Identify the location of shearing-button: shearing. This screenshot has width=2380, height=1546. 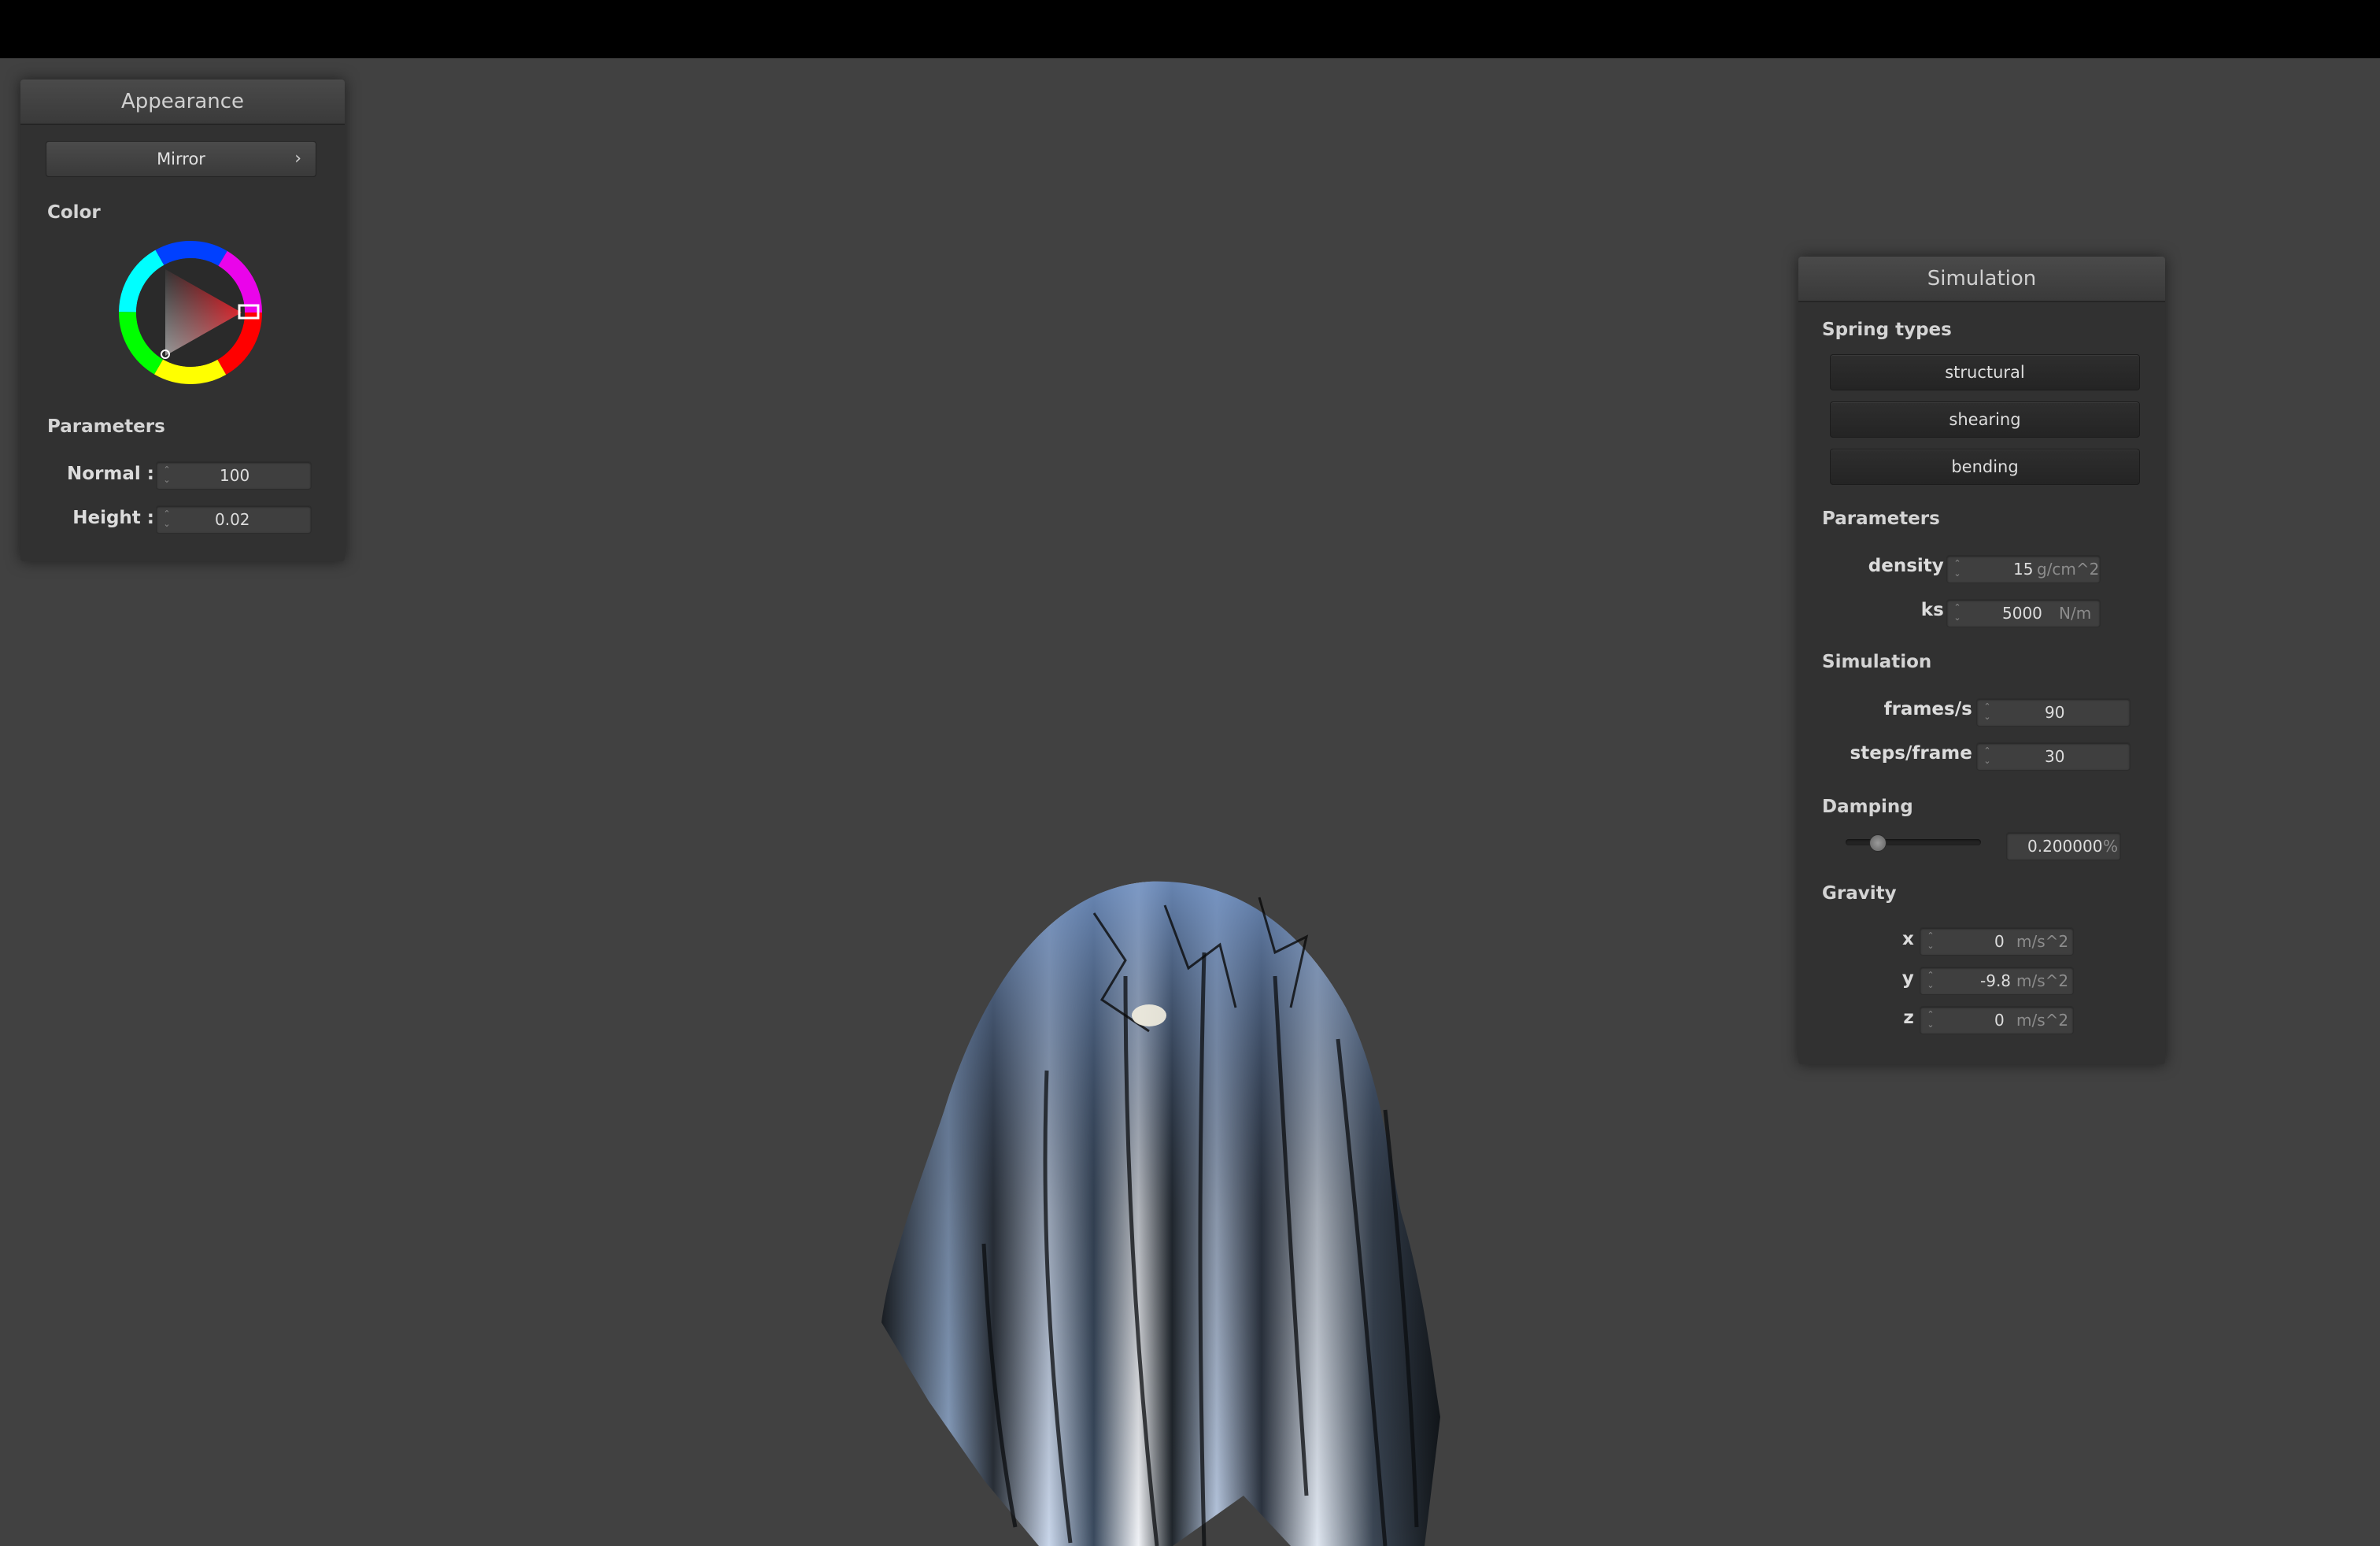
(1985, 420).